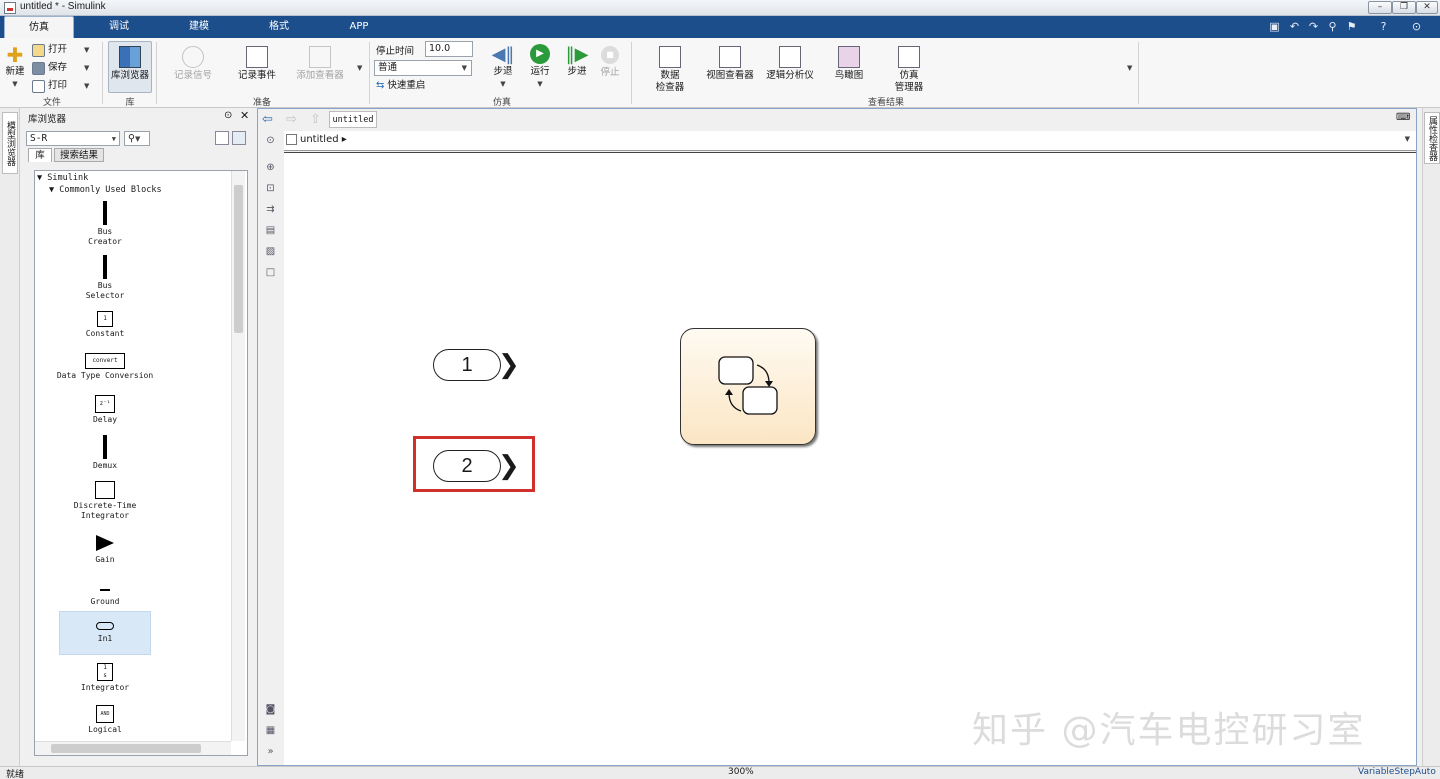 Image resolution: width=1440 pixels, height=779 pixels. I want to click on maximize-button: ❐, so click(1404, 7).